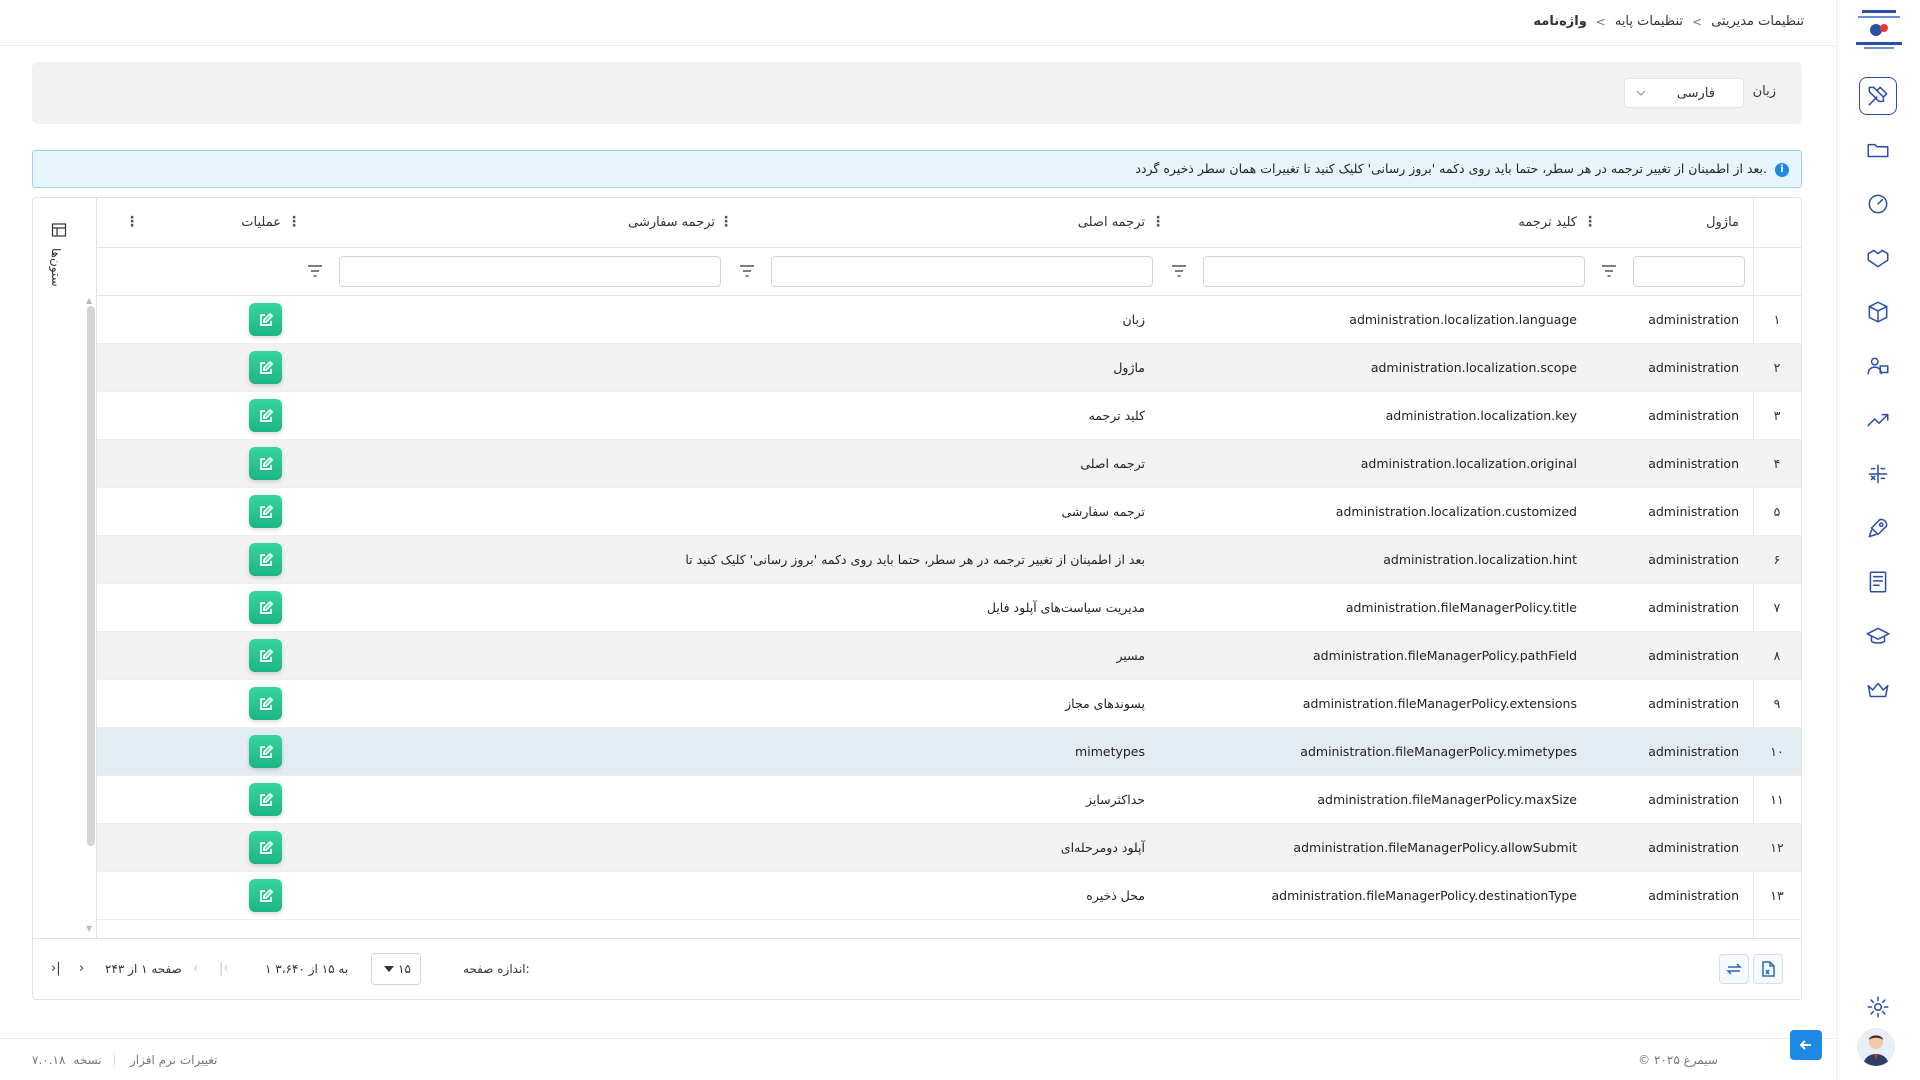 This screenshot has width=1920, height=1080. Describe the element at coordinates (1394, 271) in the screenshot. I see `key-filter-input` at that location.